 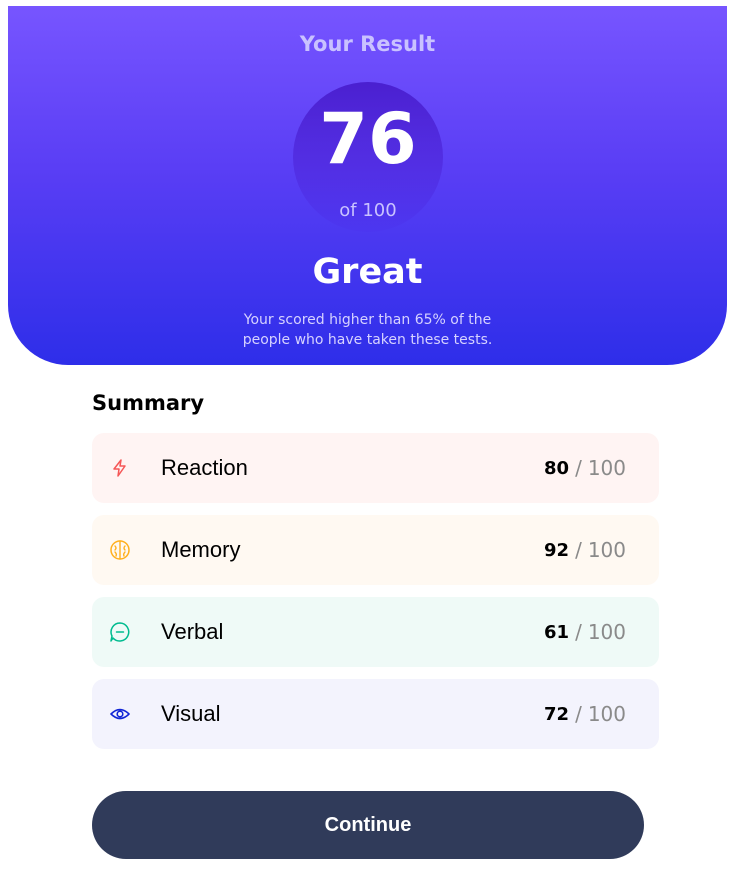 I want to click on summary-title: Summary, so click(x=148, y=403).